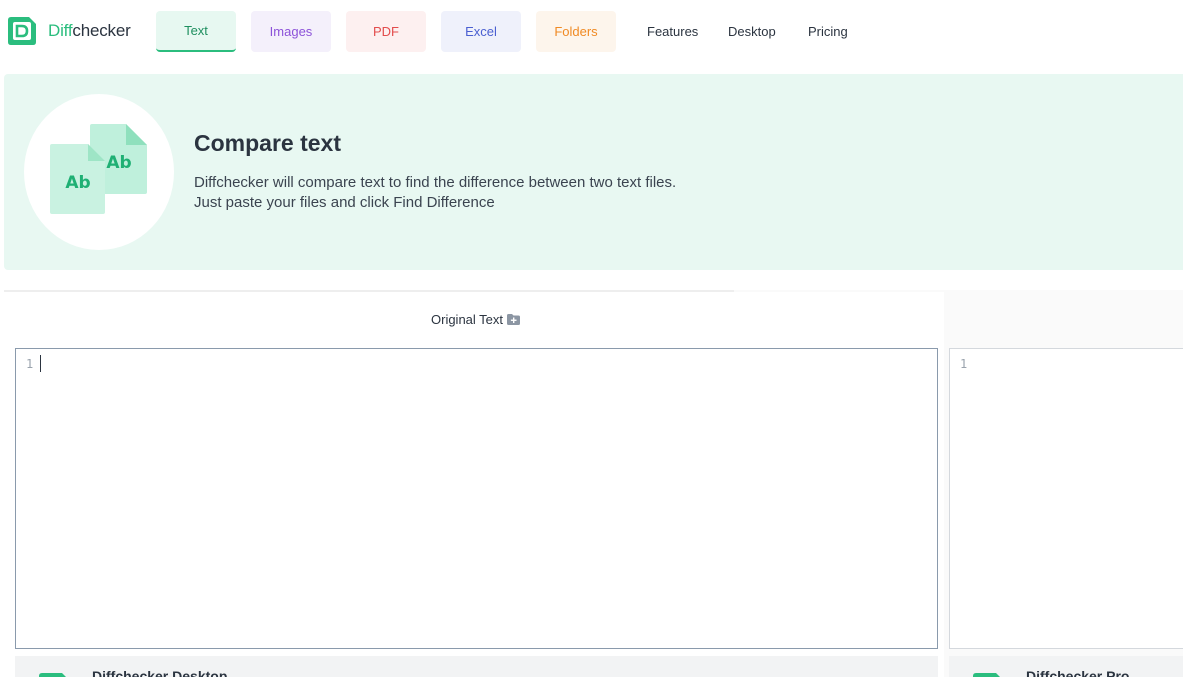 The height and width of the screenshot is (677, 1183). I want to click on front-doc-label: Ab, so click(77, 183).